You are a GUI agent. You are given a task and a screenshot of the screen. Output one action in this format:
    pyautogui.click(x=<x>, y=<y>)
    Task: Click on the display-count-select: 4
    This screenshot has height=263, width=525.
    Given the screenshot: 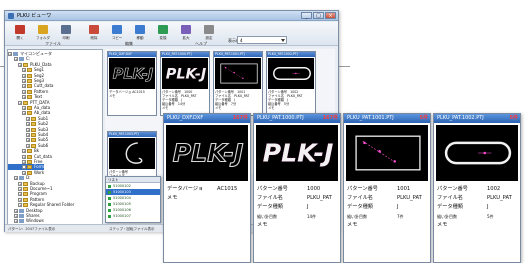 What is the action you would take?
    pyautogui.click(x=262, y=40)
    